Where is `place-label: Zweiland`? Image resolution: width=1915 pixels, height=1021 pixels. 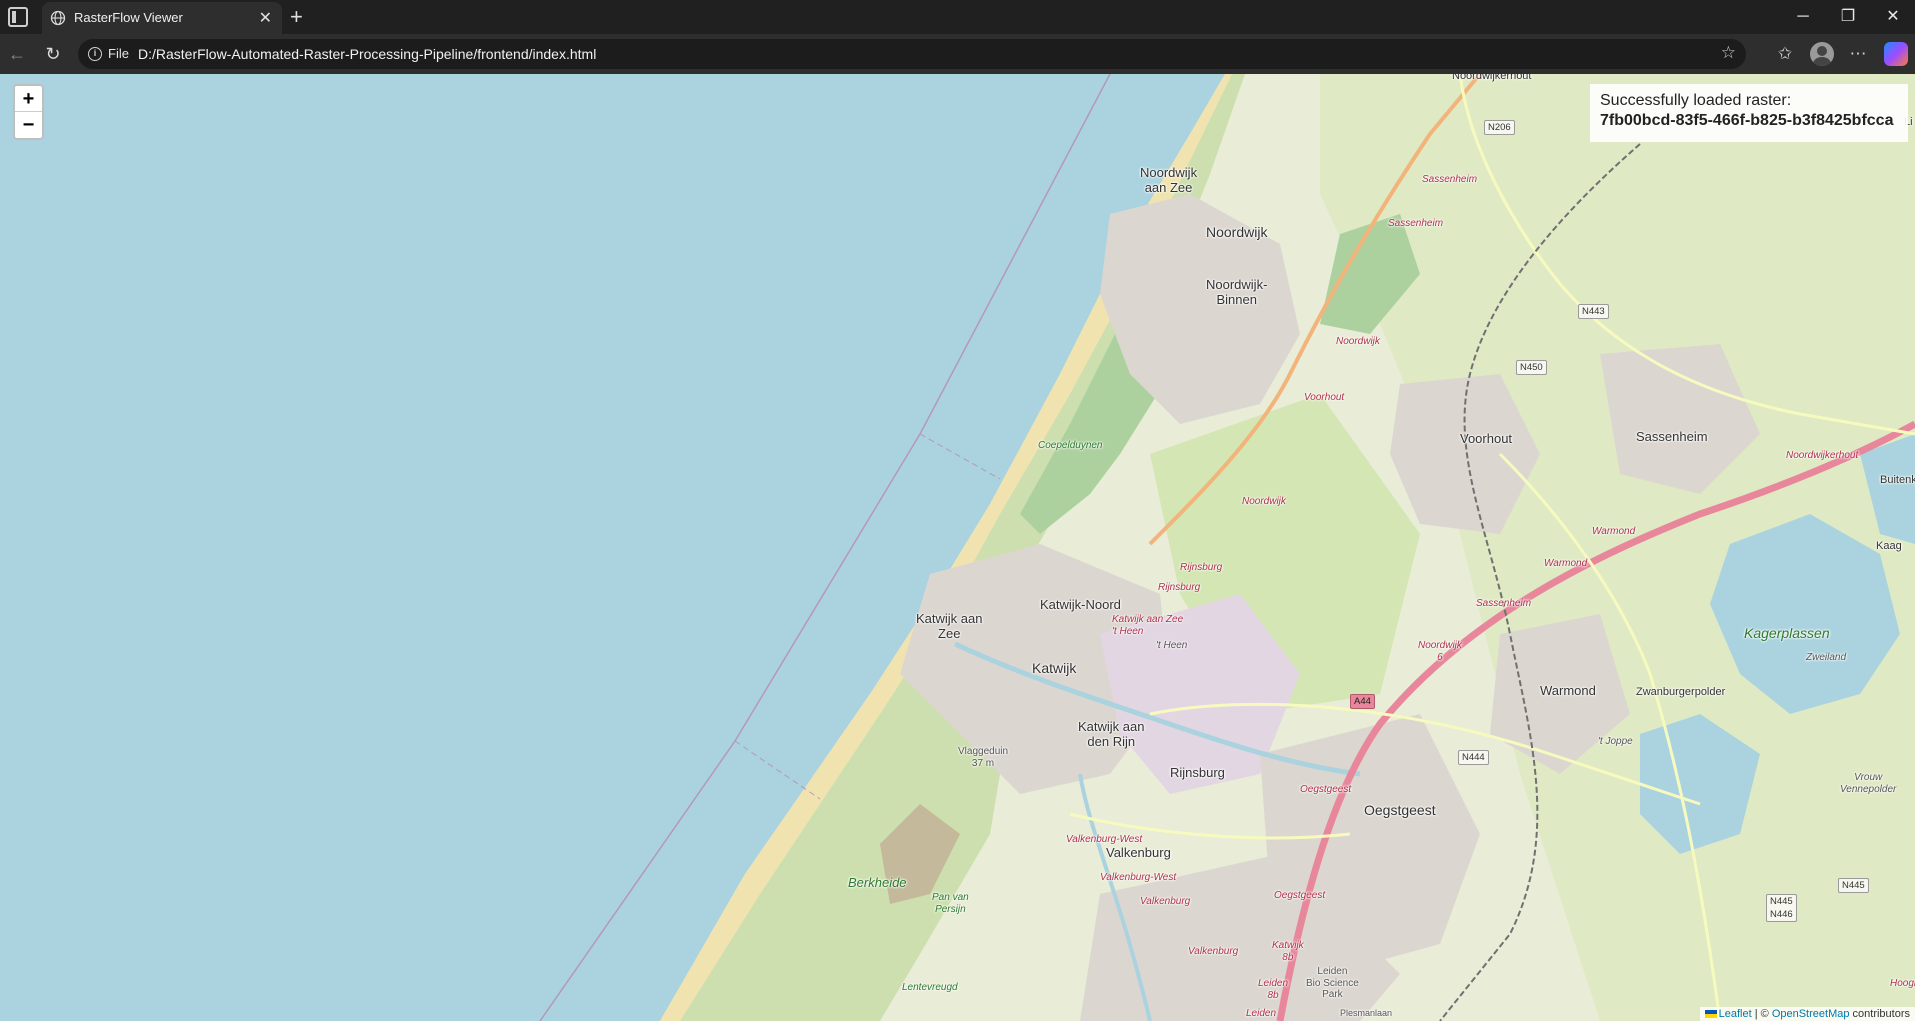
place-label: Zweiland is located at coordinates (1826, 657).